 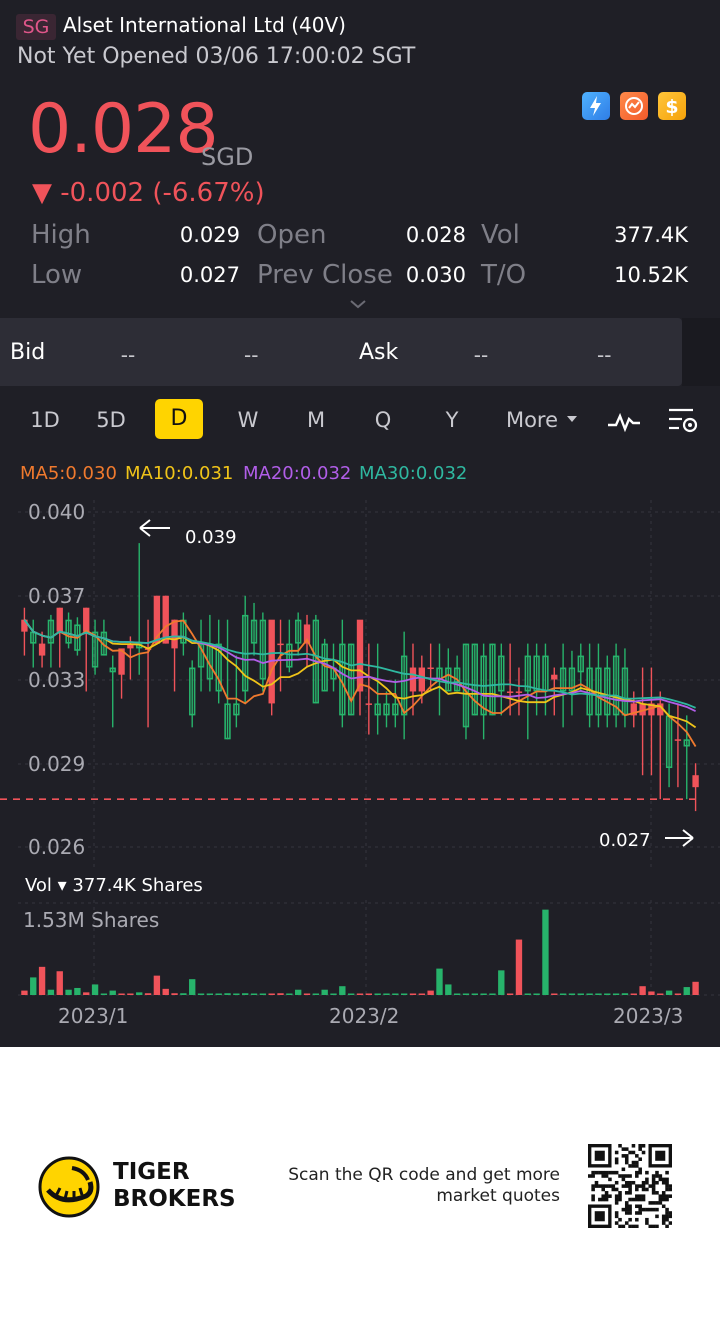 I want to click on stat-label-low: Low, so click(x=57, y=275).